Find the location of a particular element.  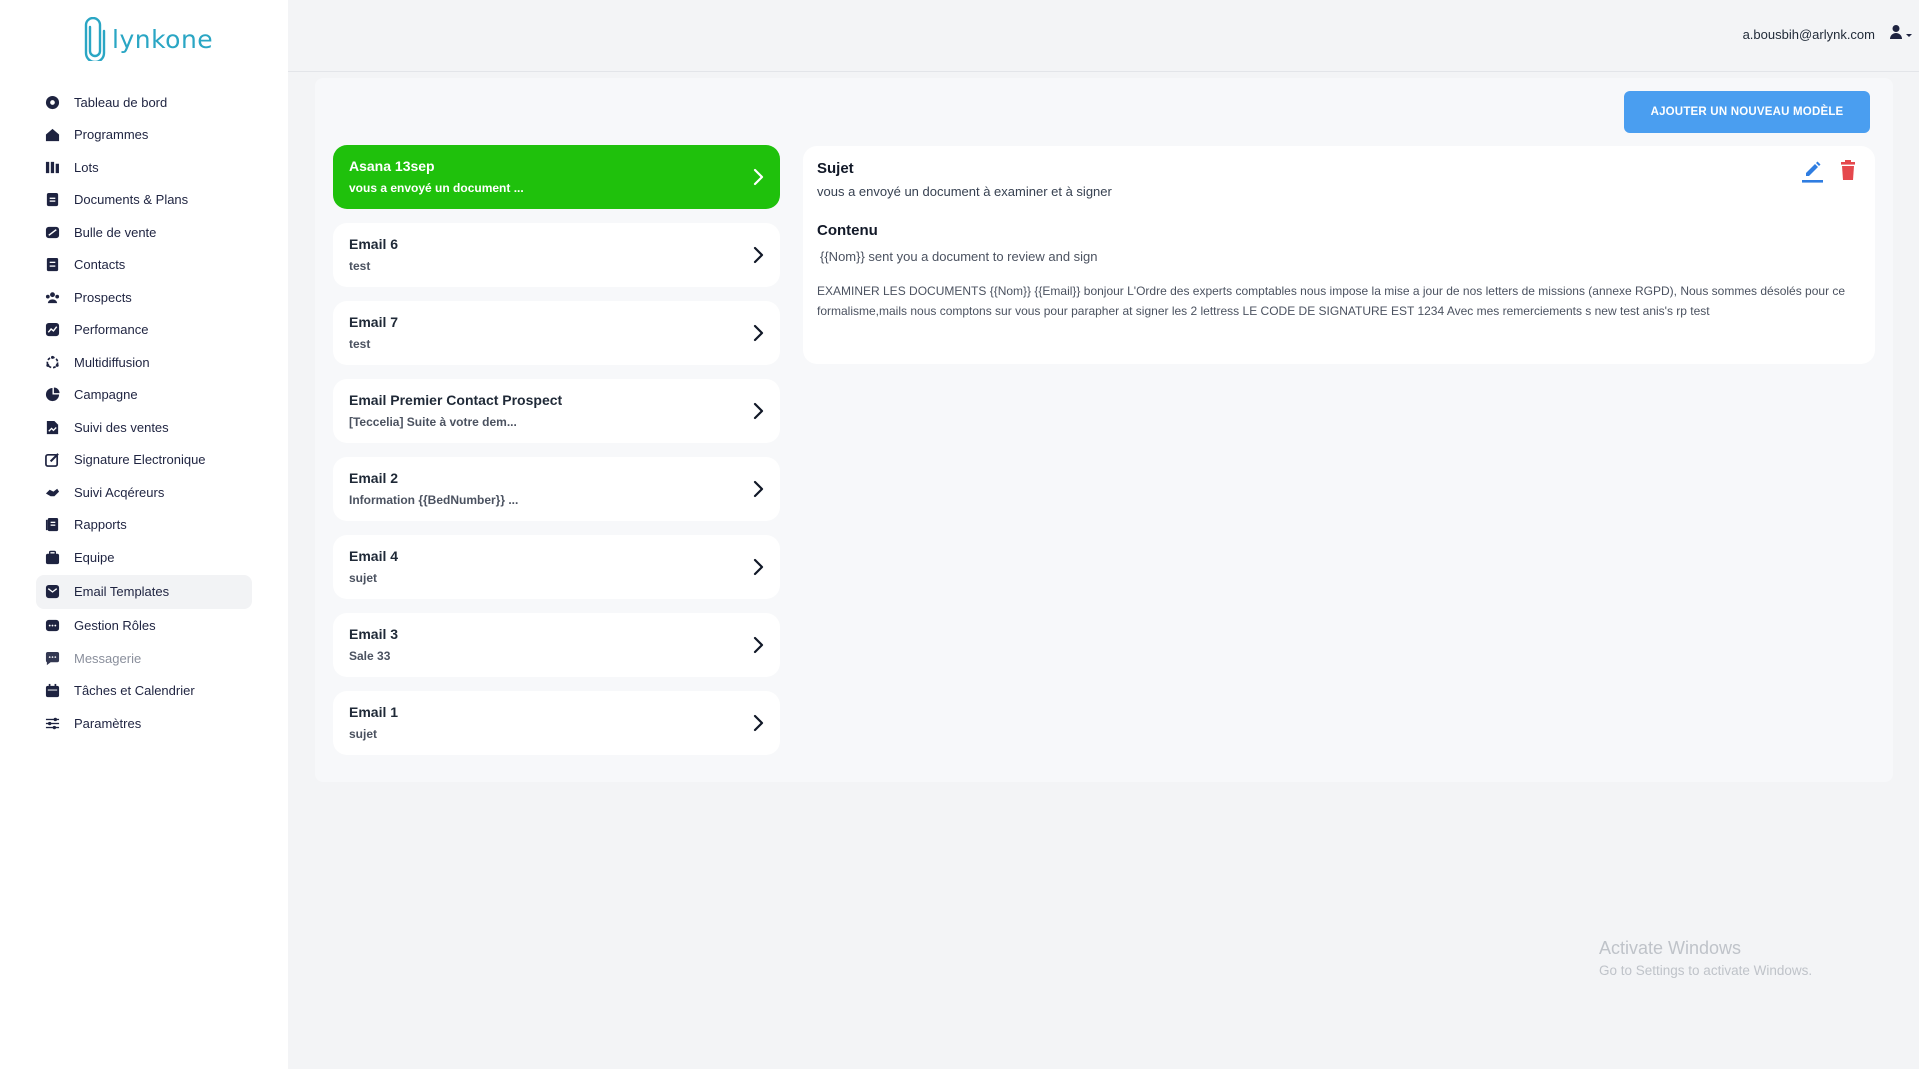

chat-icon is located at coordinates (52, 658).